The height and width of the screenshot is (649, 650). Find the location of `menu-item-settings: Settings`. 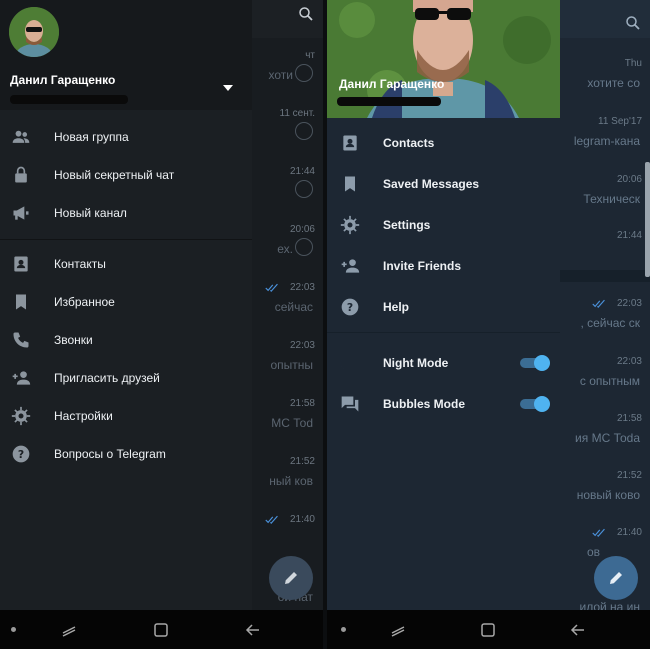

menu-item-settings: Settings is located at coordinates (443, 225).